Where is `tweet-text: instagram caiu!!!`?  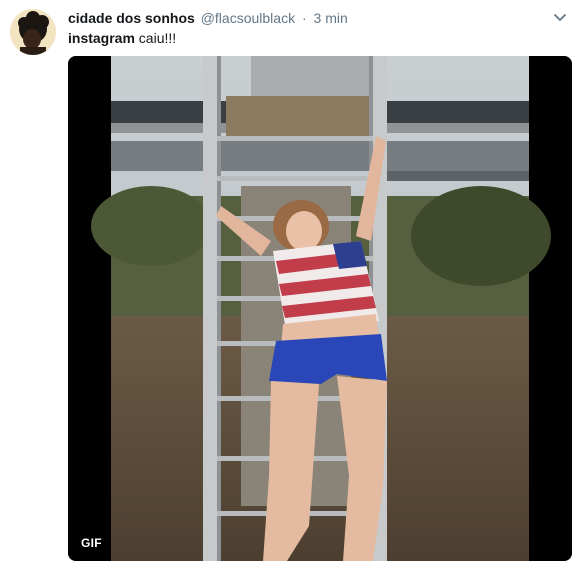
tweet-text: instagram caiu!!! is located at coordinates (122, 38).